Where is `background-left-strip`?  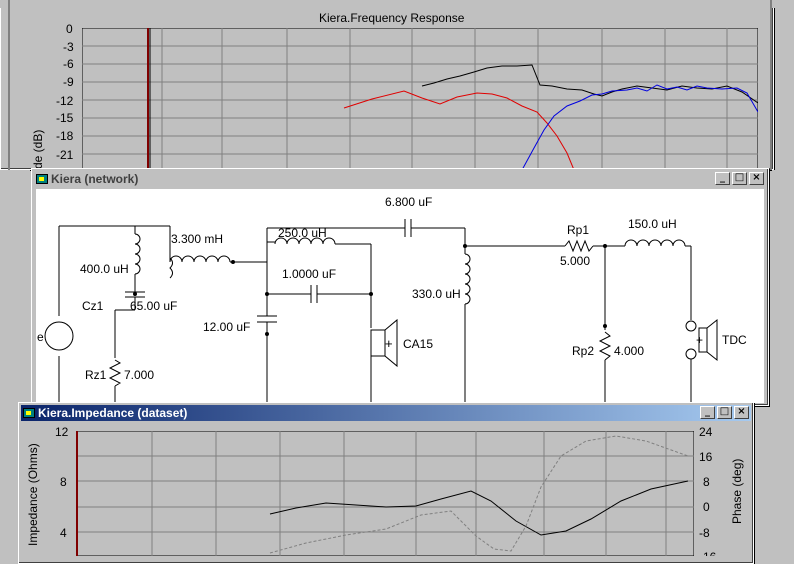 background-left-strip is located at coordinates (15, 287).